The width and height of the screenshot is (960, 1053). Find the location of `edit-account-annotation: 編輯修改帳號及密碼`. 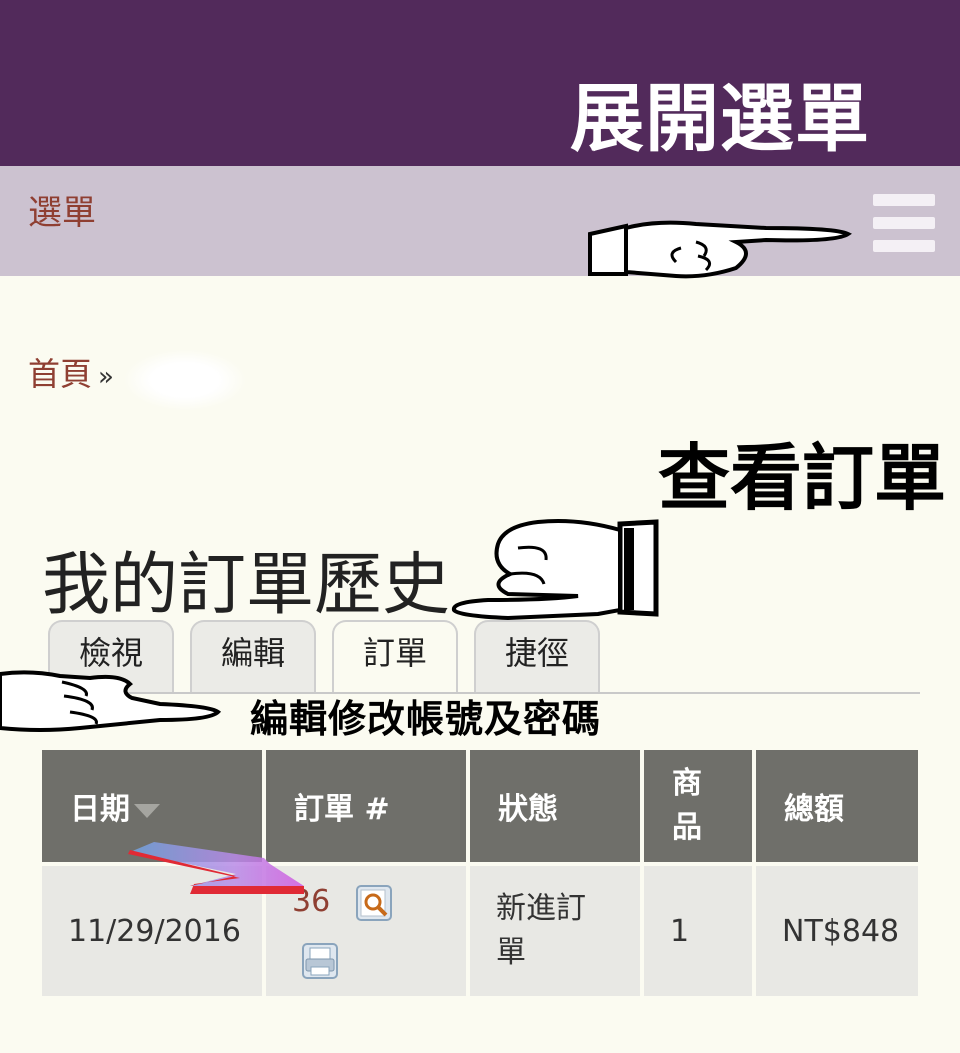

edit-account-annotation: 編輯修改帳號及密碼 is located at coordinates (426, 719).